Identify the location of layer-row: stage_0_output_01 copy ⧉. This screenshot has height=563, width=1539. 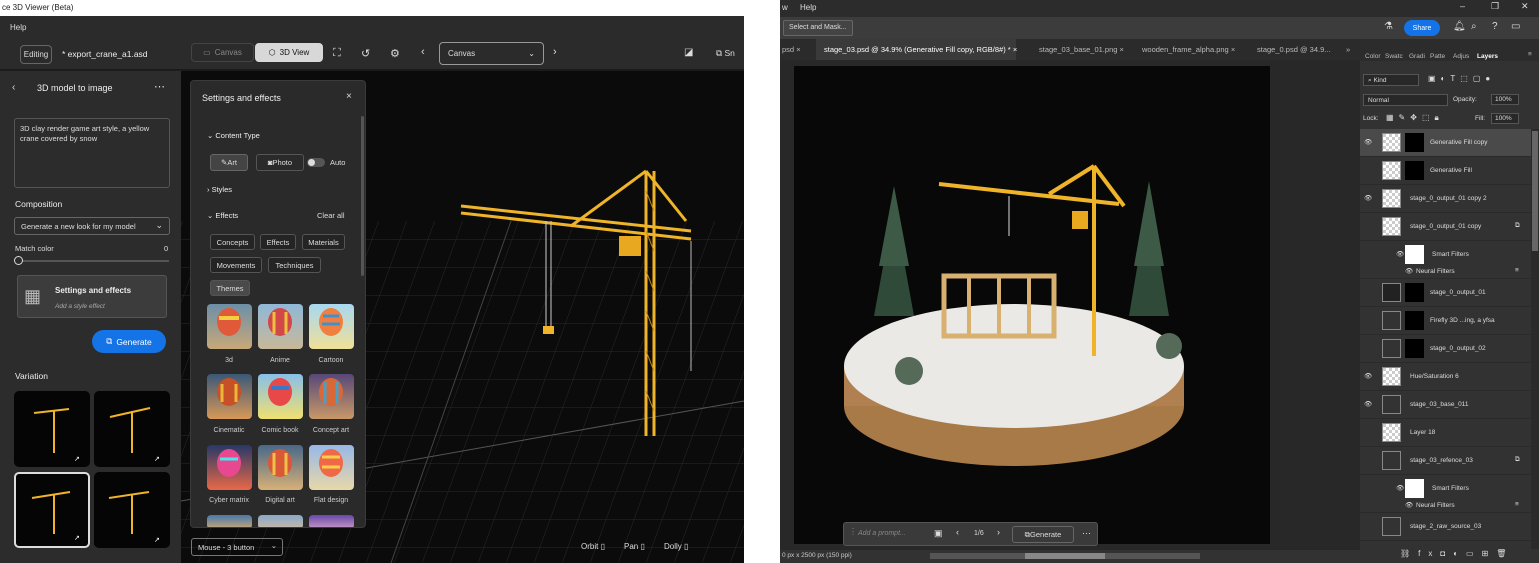
(1445, 227).